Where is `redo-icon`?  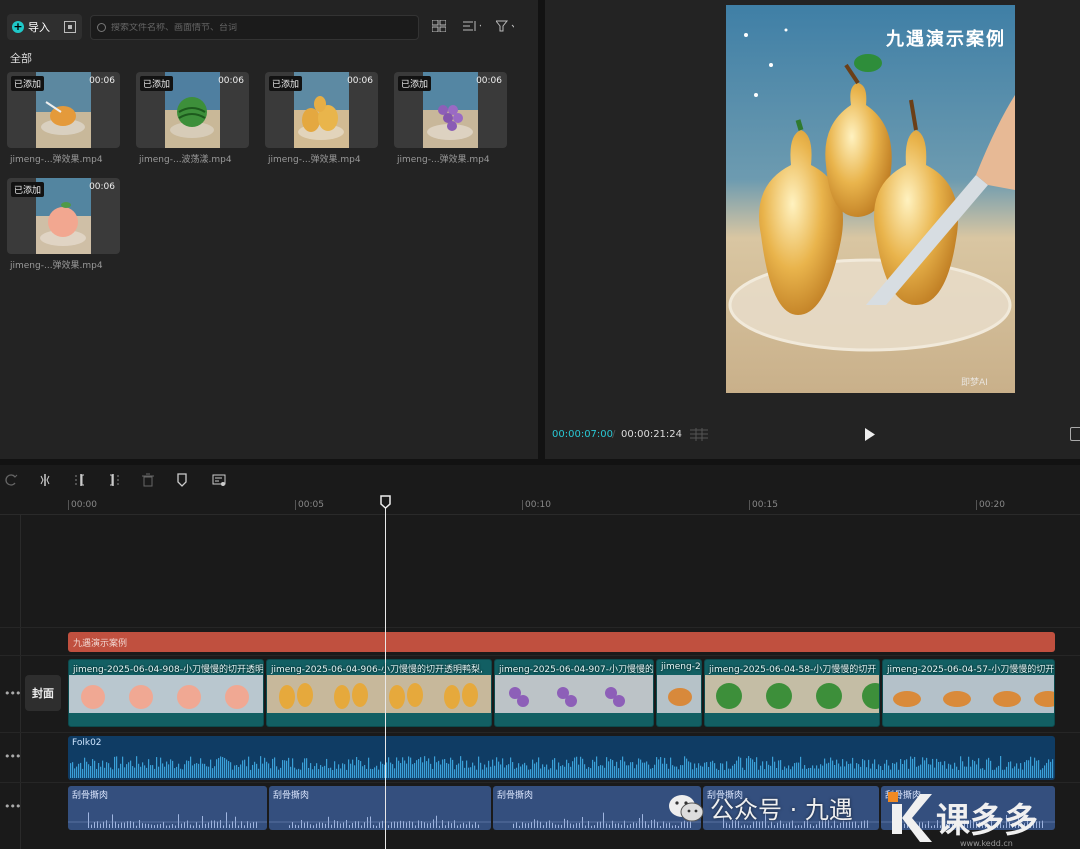 redo-icon is located at coordinates (11, 480).